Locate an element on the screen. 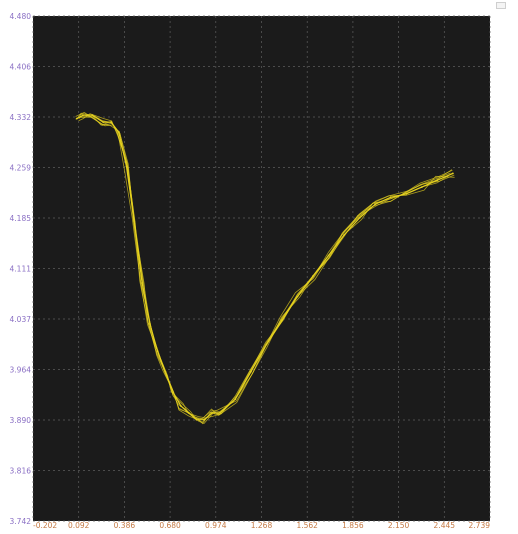  y-tick-label: 3.816 is located at coordinates (21, 471).